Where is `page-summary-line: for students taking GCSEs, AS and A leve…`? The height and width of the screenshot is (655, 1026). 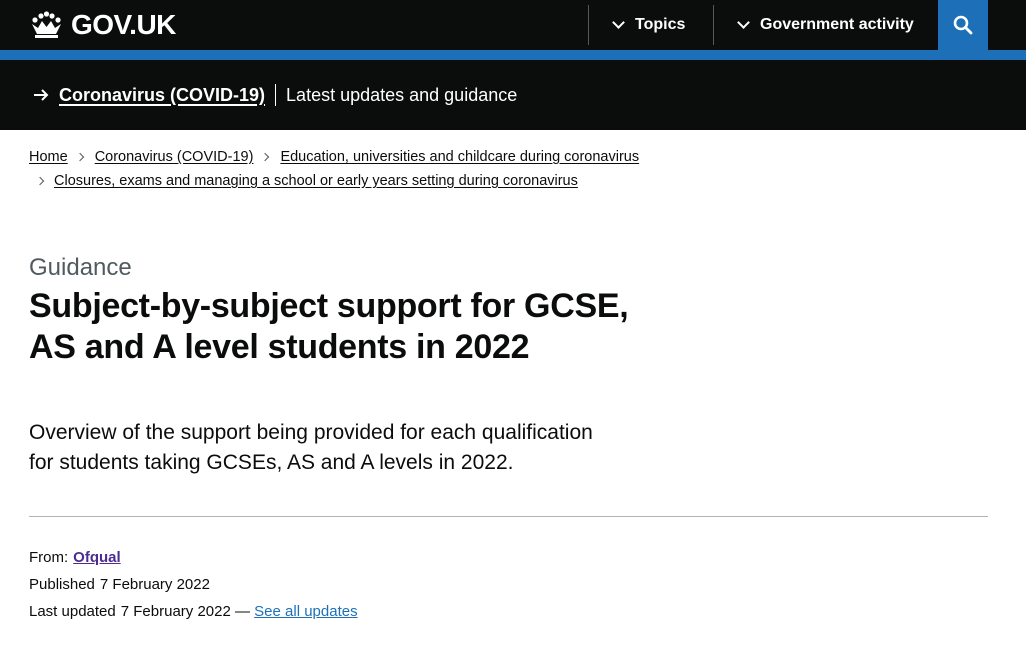
page-summary-line: for students taking GCSEs, AS and A leve… is located at coordinates (271, 462).